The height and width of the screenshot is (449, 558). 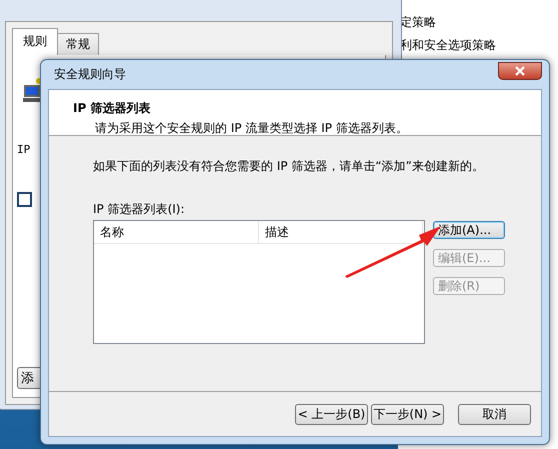 I want to click on instruction-text: 如果下面的列表没有符合您需要的 IP 筛选器，请单击“添加”来创建新的。, so click(x=289, y=166).